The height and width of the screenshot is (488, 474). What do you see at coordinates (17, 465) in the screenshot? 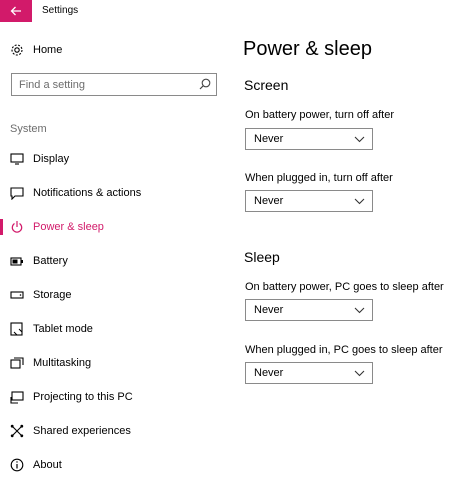
I see `info-icon` at bounding box center [17, 465].